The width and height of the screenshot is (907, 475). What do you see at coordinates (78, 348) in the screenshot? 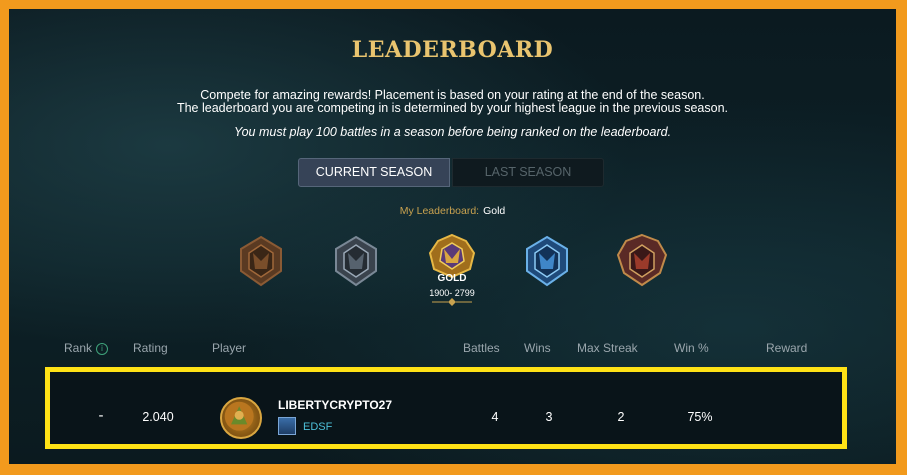
I see `column-header-rank-label: Rank` at bounding box center [78, 348].